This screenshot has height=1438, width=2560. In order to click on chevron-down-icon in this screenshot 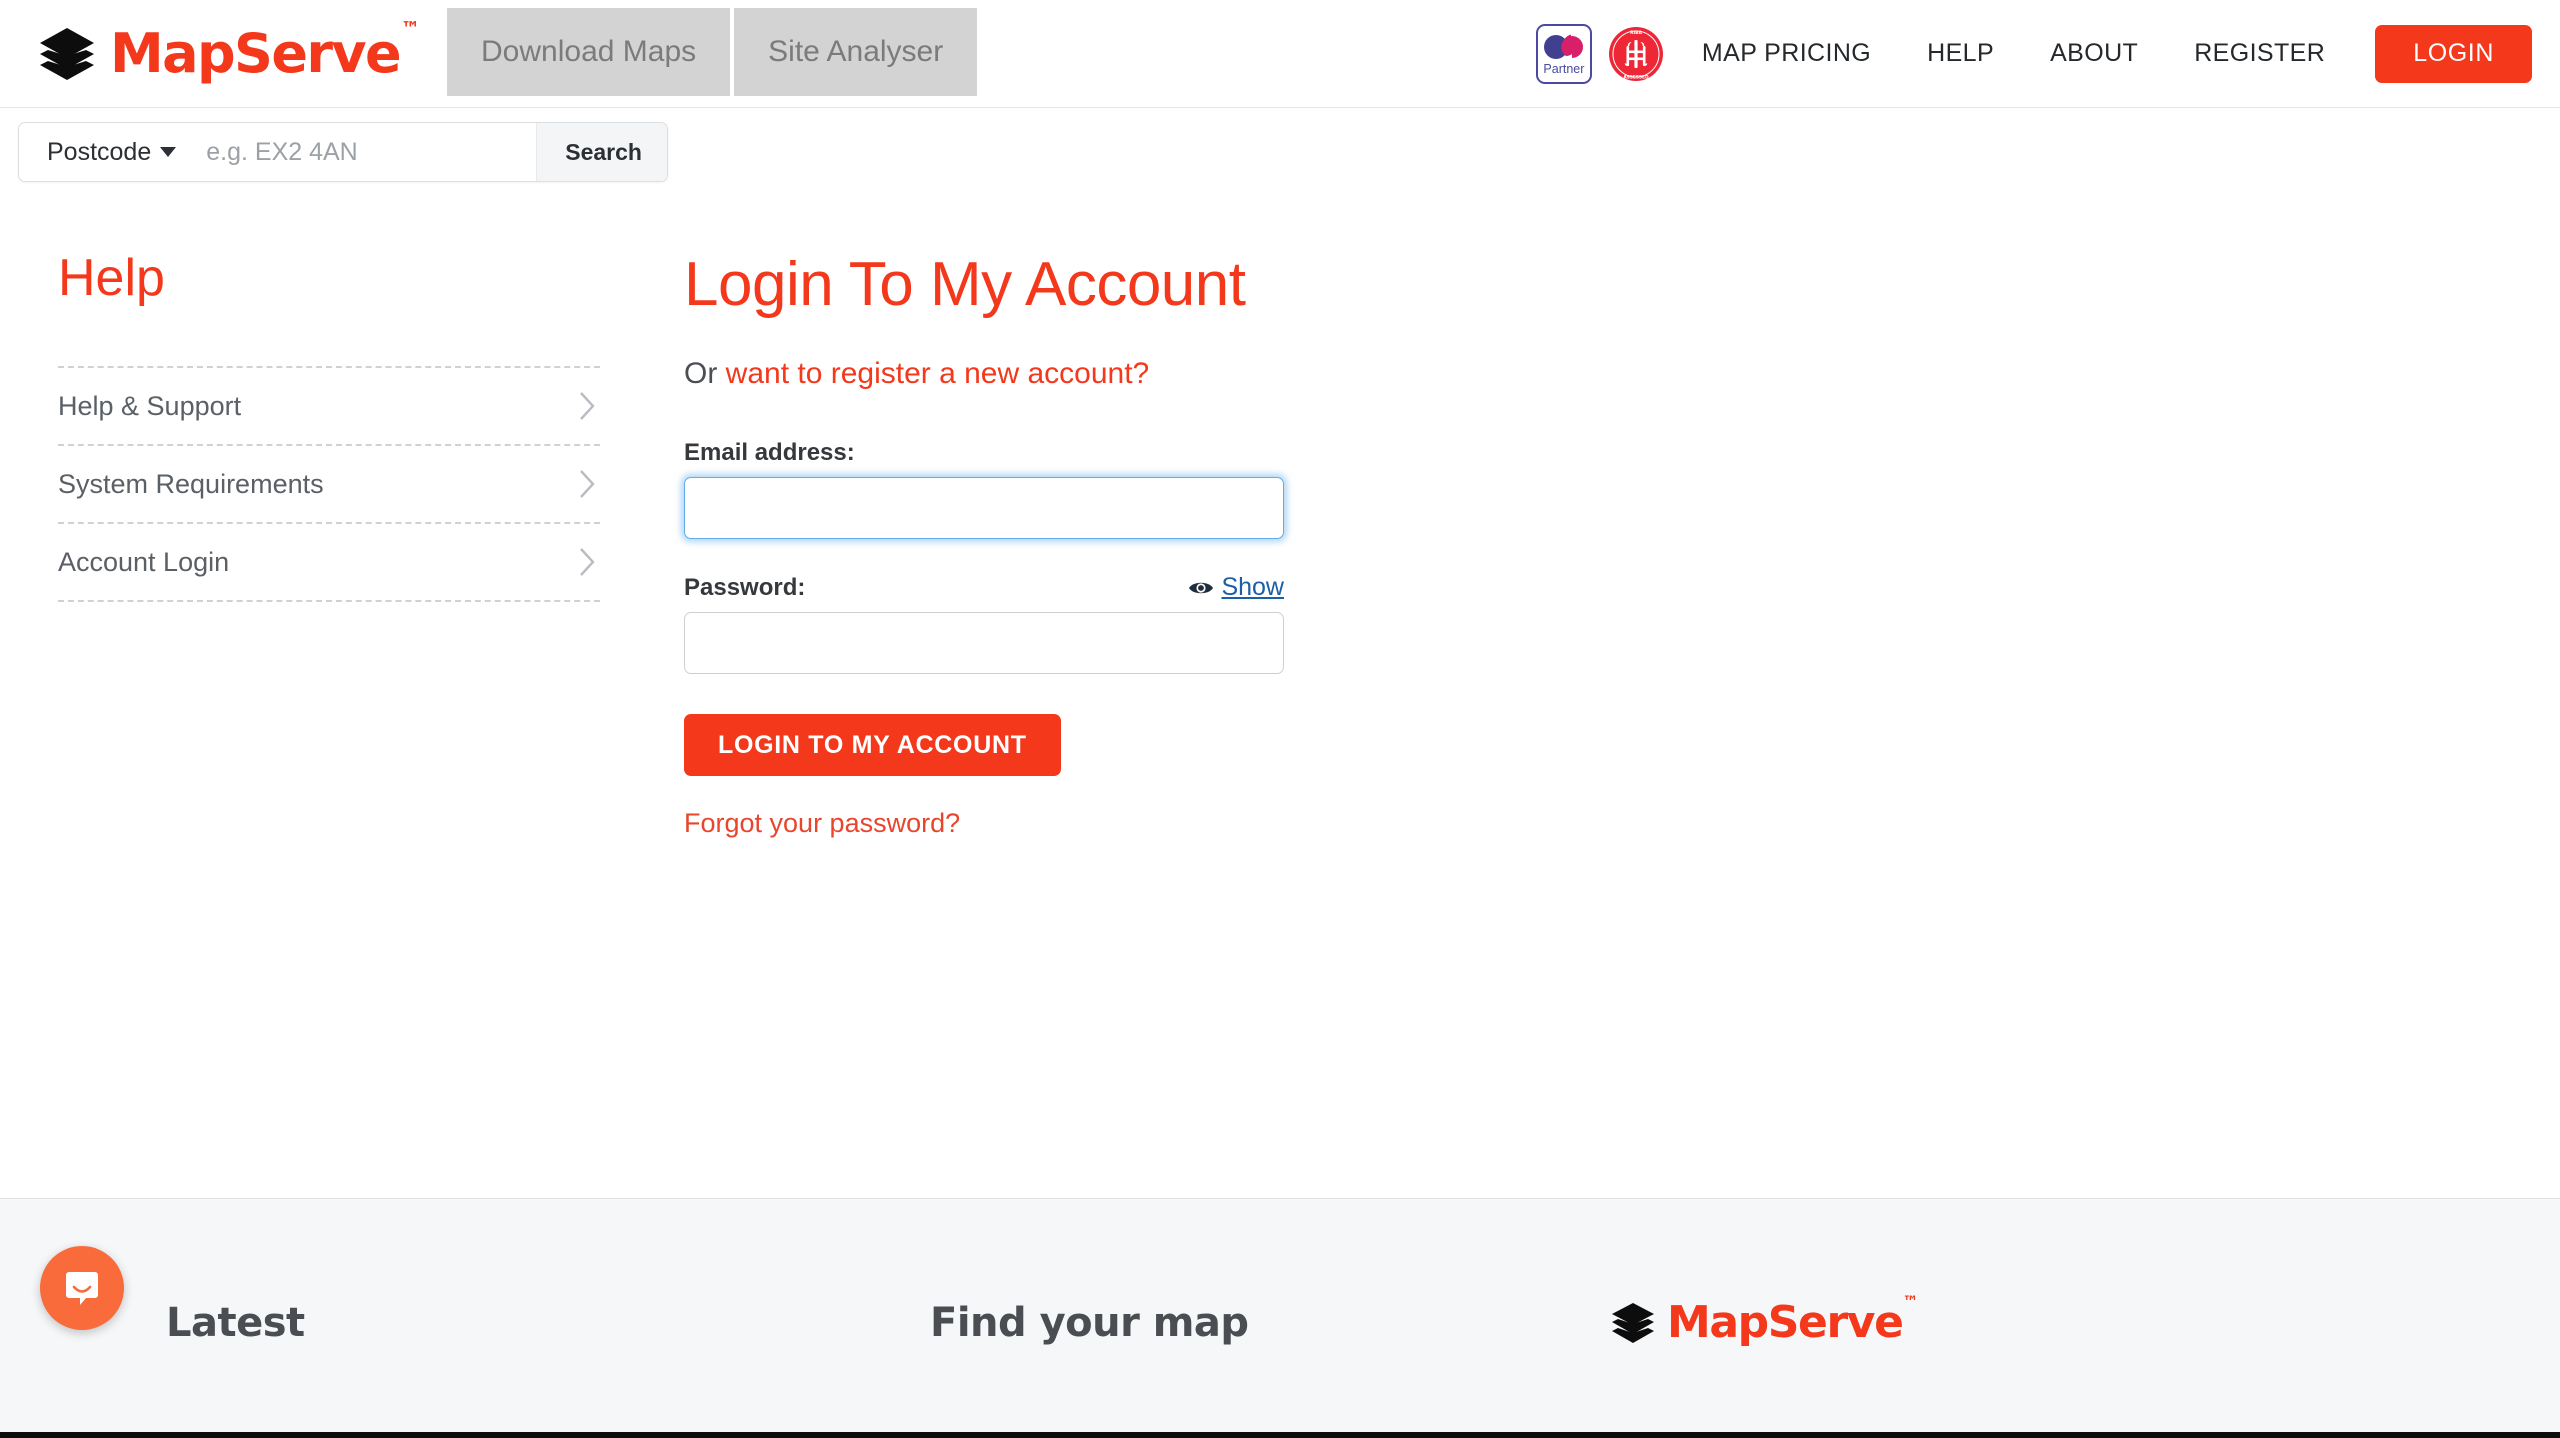, I will do `click(168, 152)`.